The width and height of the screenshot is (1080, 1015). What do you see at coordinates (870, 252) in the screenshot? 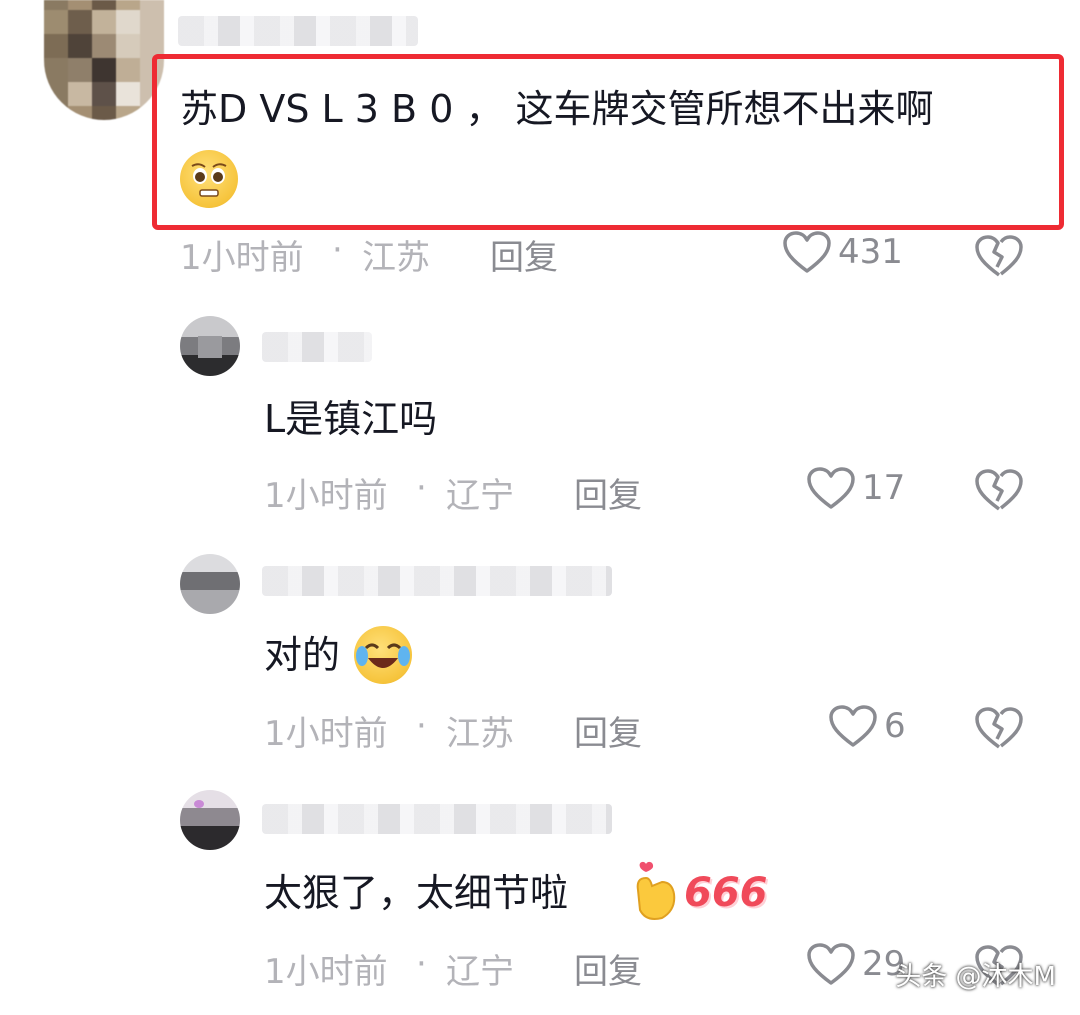
I see `main-comment-like-count: 431` at bounding box center [870, 252].